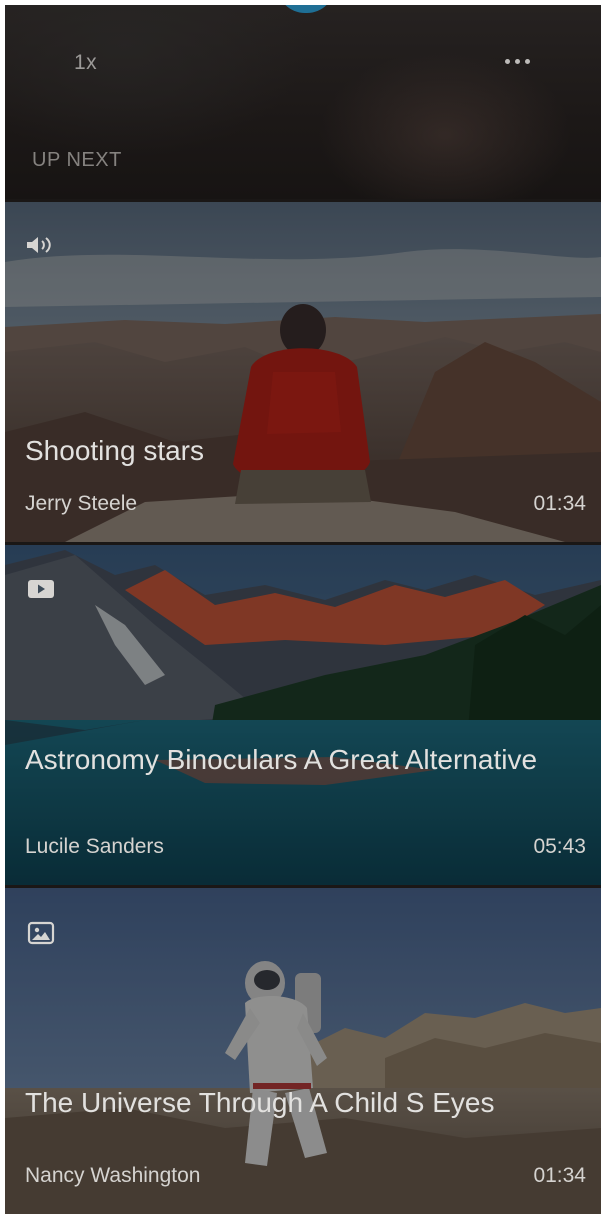 The image size is (601, 1214). What do you see at coordinates (113, 1175) in the screenshot?
I see `queue-item-author: Nancy Washington` at bounding box center [113, 1175].